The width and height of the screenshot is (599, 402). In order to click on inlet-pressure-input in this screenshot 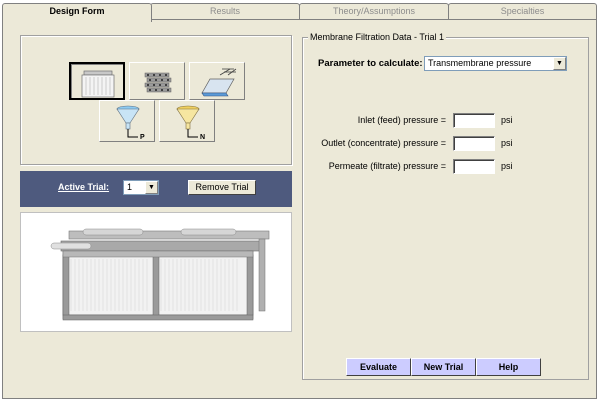, I will do `click(474, 120)`.